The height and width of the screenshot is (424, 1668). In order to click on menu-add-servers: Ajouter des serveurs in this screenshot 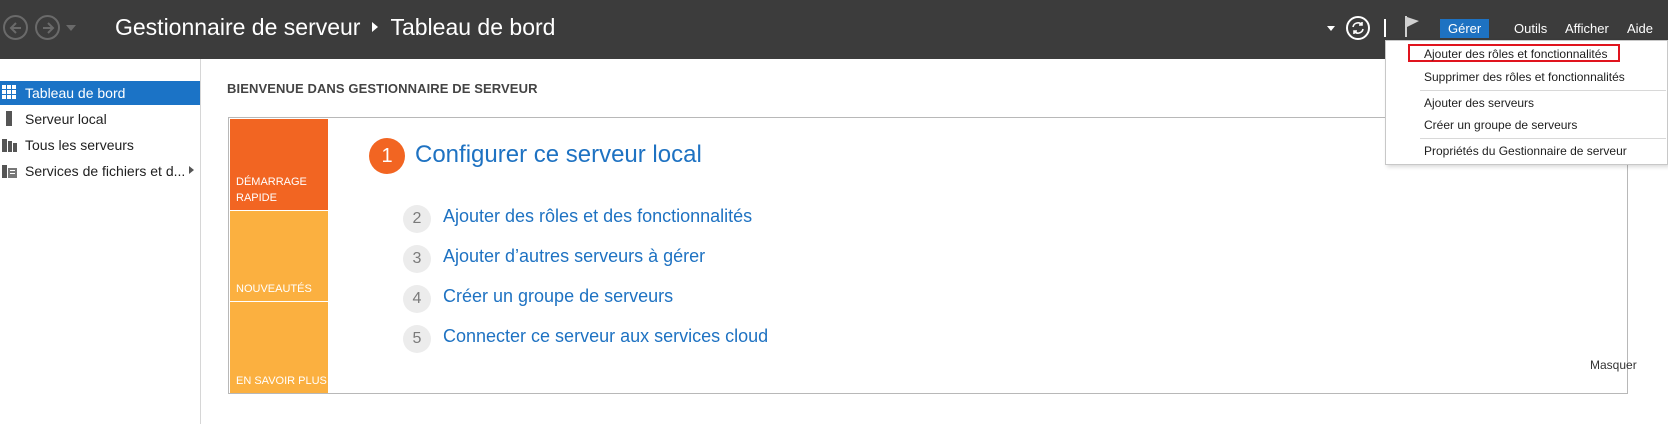, I will do `click(1526, 104)`.